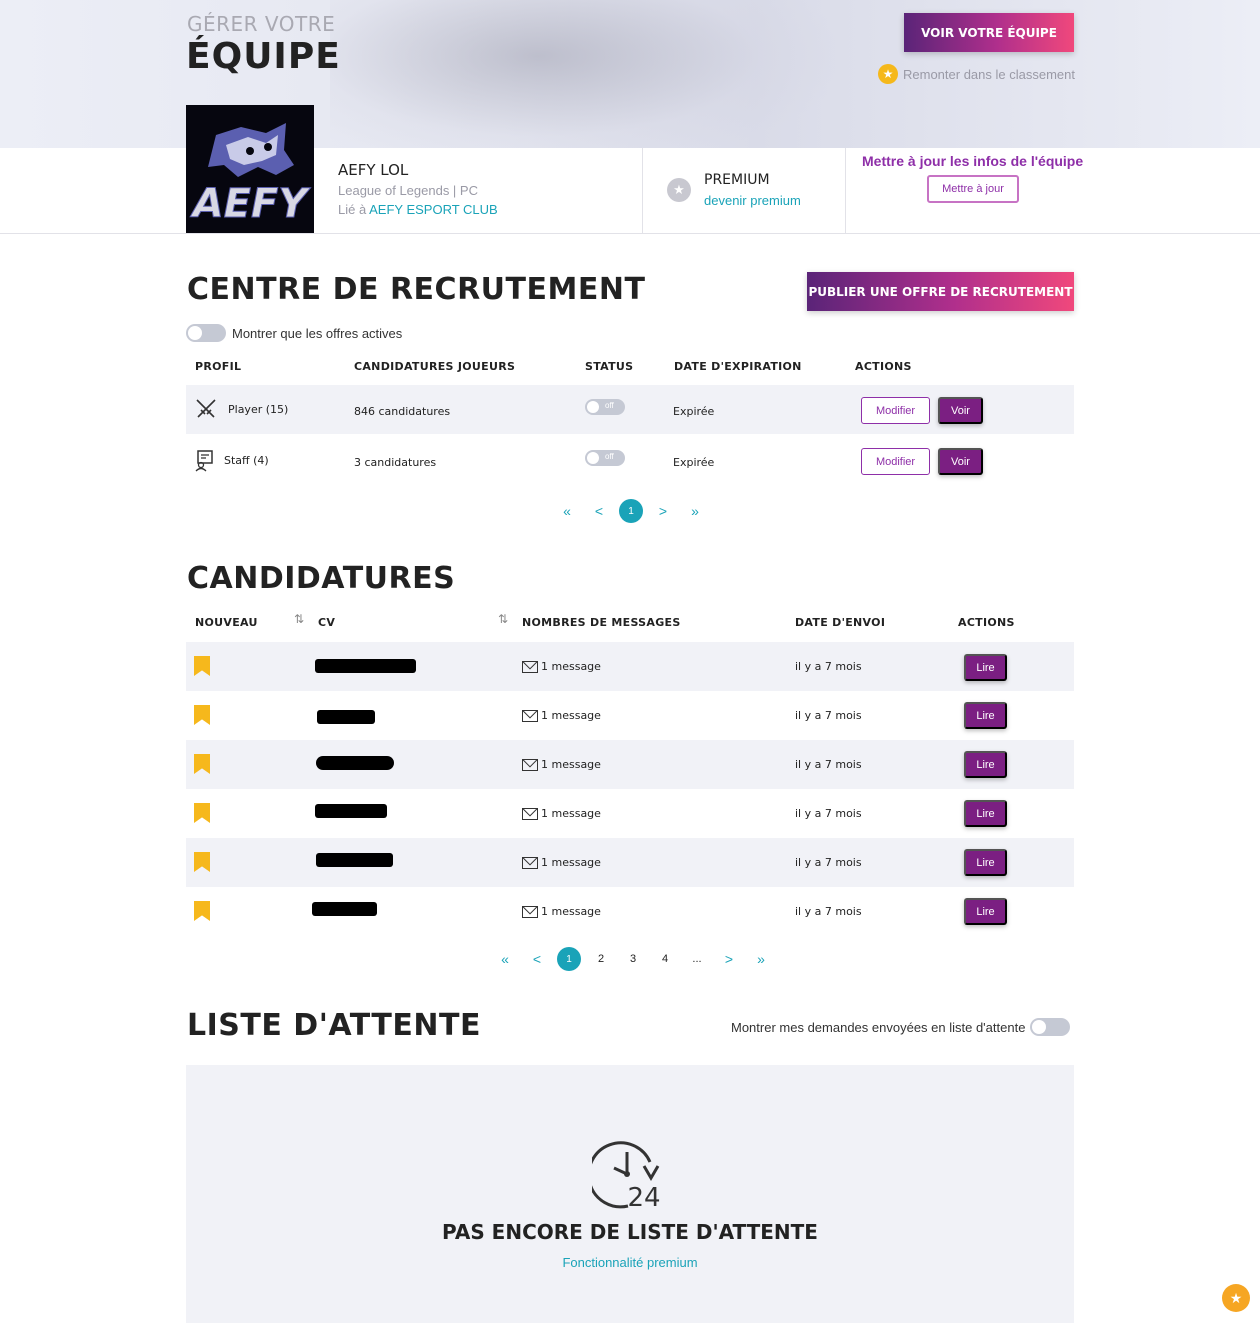 The height and width of the screenshot is (1323, 1260). Describe the element at coordinates (840, 622) in the screenshot. I see `col-header-sent-date: DATE D'ENVOI` at that location.